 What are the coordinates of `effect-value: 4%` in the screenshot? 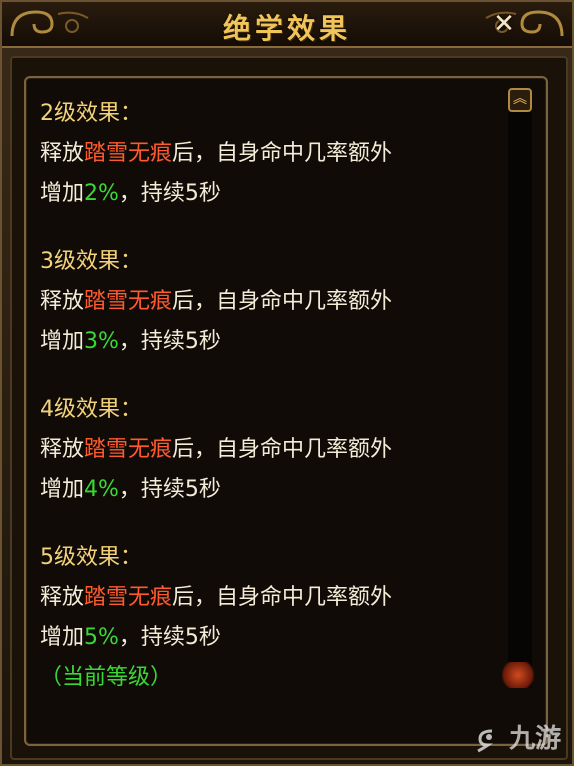 It's located at (101, 489).